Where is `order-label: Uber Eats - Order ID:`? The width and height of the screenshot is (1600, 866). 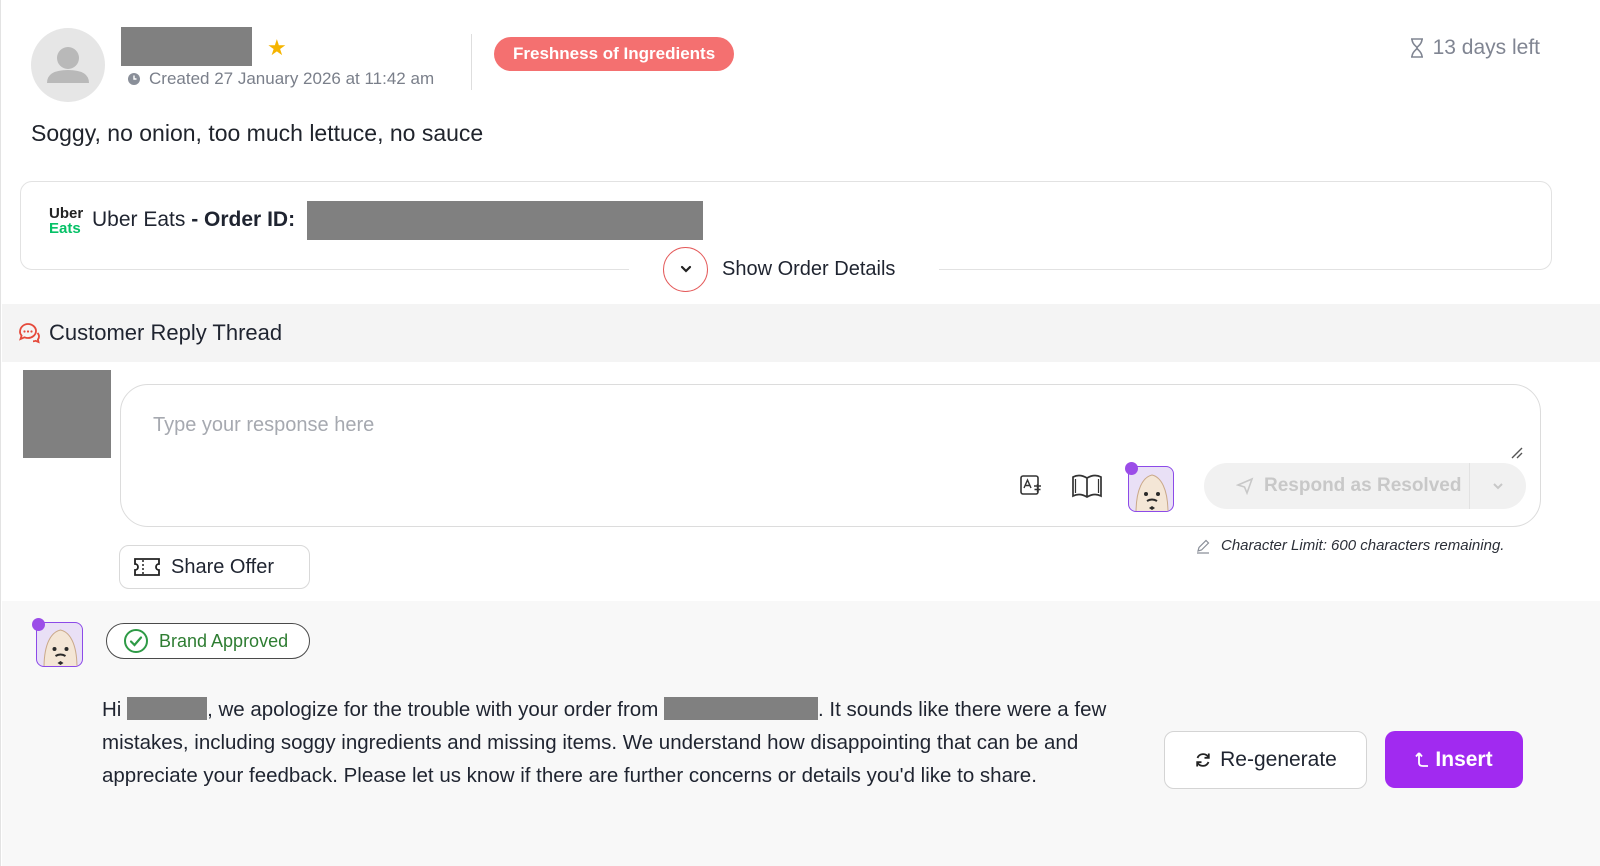
order-label: Uber Eats - Order ID: is located at coordinates (193, 220).